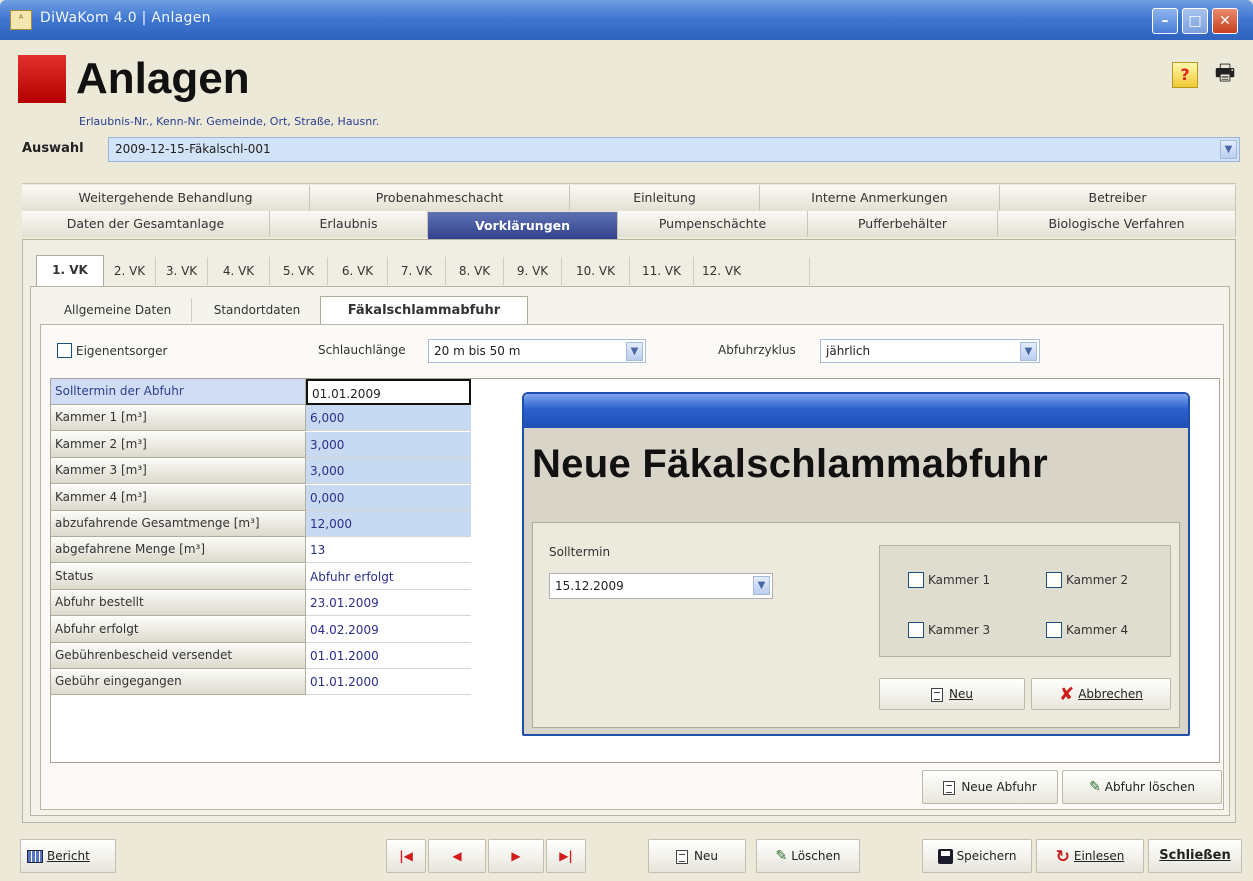 The width and height of the screenshot is (1253, 881). Describe the element at coordinates (261, 550) in the screenshot. I see `grid-row: abgefahrene Menge [m³] 13` at that location.